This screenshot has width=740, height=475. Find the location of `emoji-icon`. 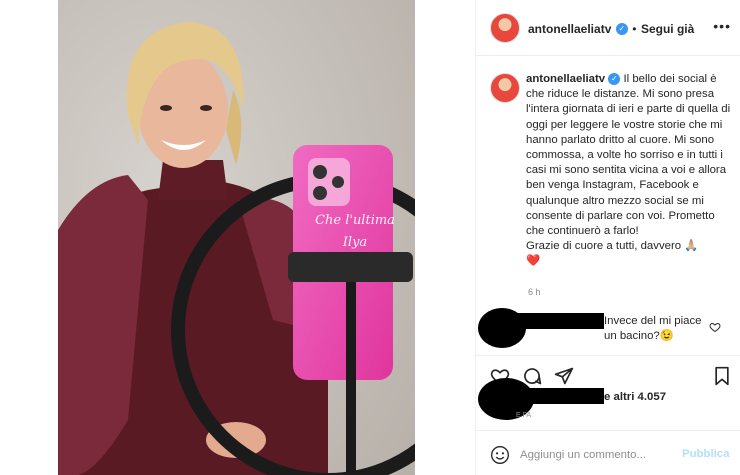

emoji-icon is located at coordinates (500, 455).